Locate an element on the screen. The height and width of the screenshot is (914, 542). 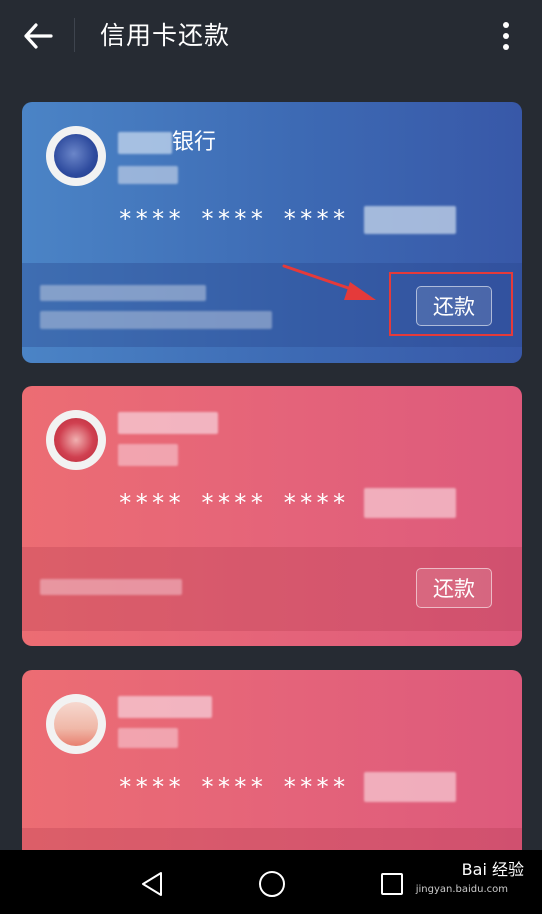
nav-back-button is located at coordinates (152, 884).